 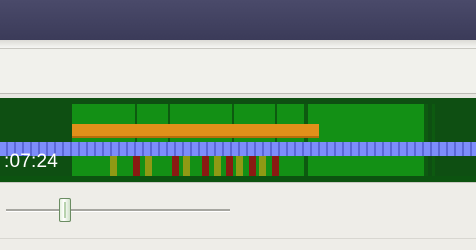 I want to click on title-bar-edge, so click(x=238, y=44).